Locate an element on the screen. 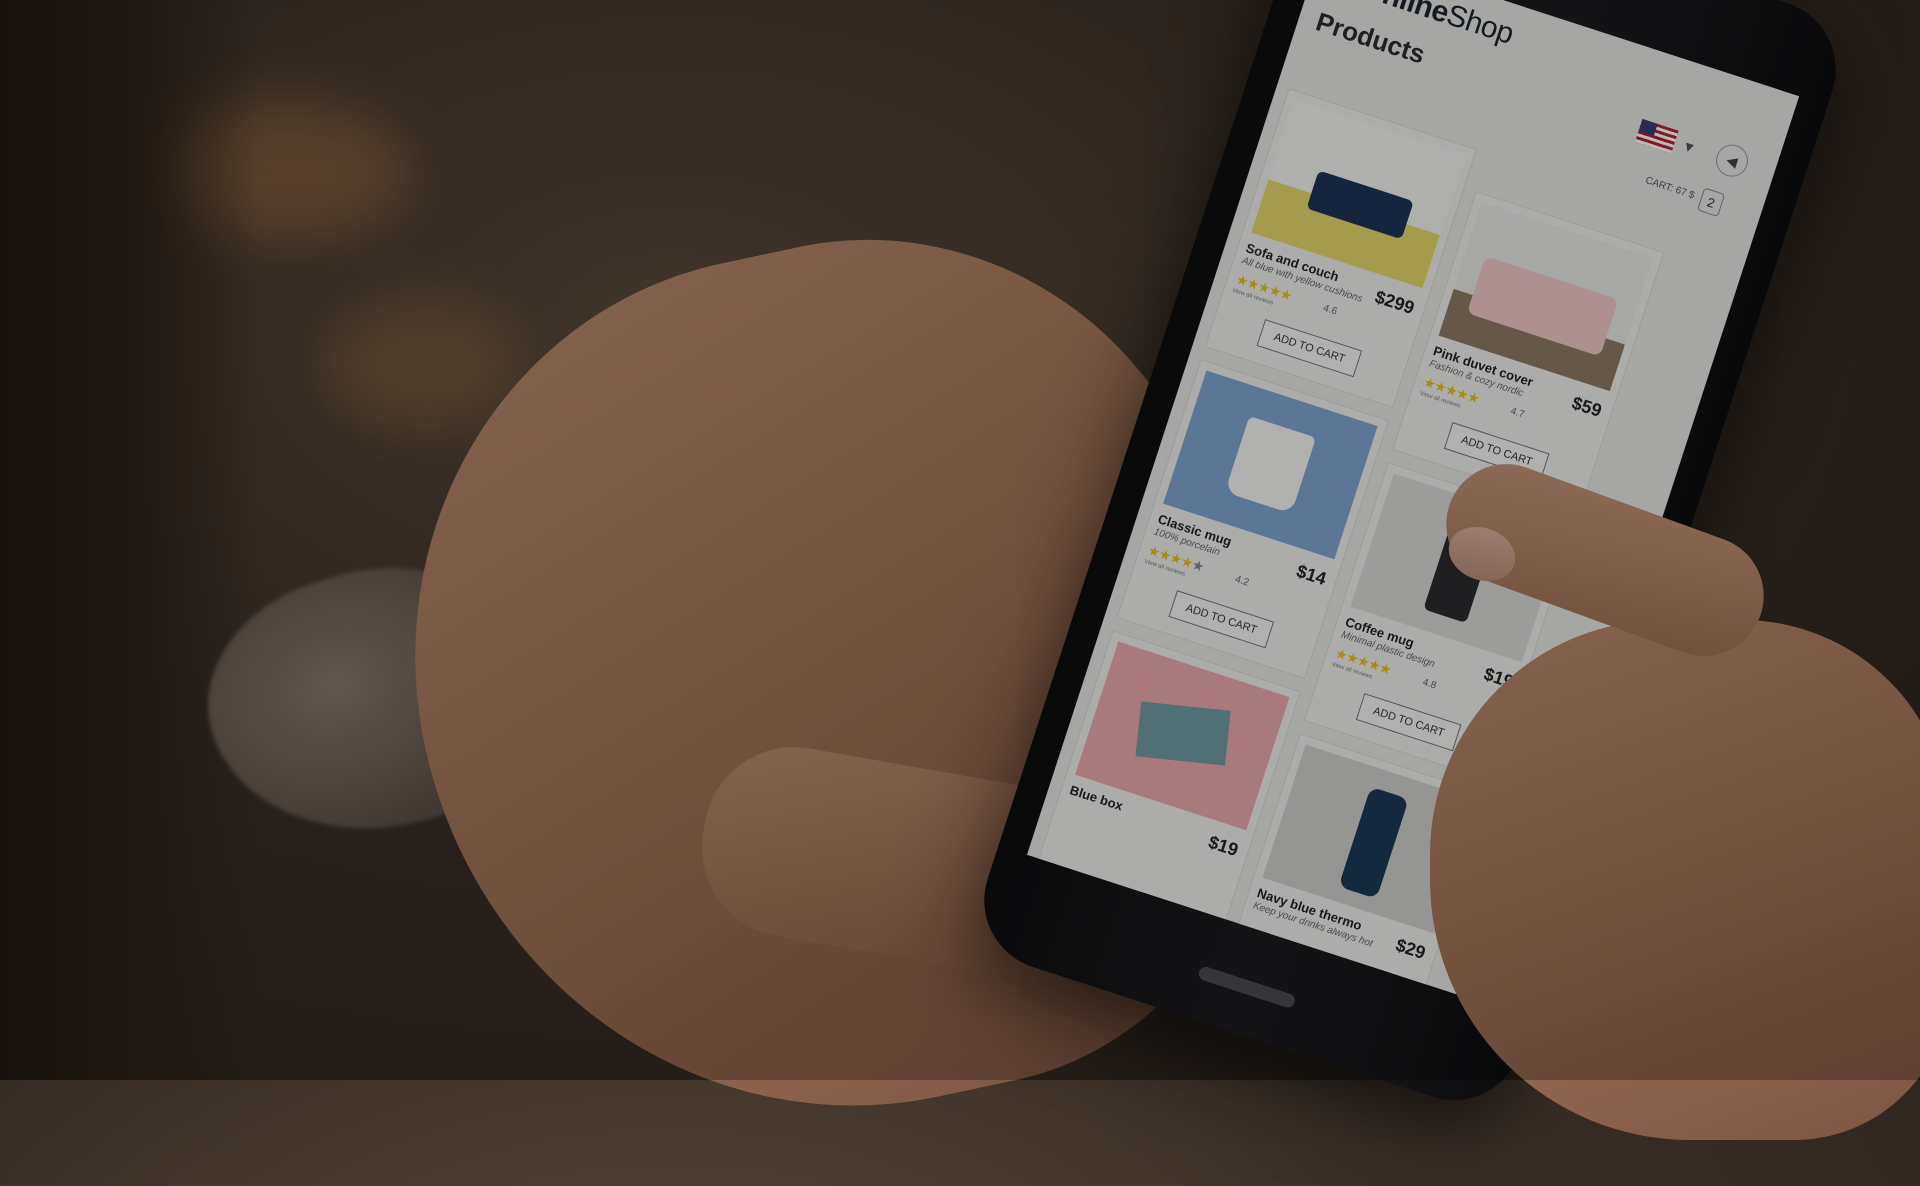 The width and height of the screenshot is (1920, 1186). home-indicator is located at coordinates (1247, 987).